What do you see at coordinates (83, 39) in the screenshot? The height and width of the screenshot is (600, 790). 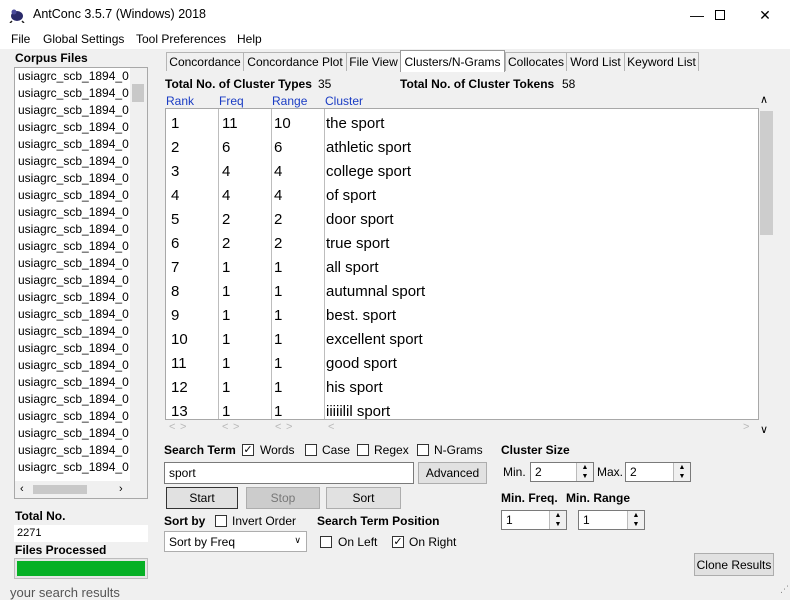 I see `menu-global-settings: Global Settings` at bounding box center [83, 39].